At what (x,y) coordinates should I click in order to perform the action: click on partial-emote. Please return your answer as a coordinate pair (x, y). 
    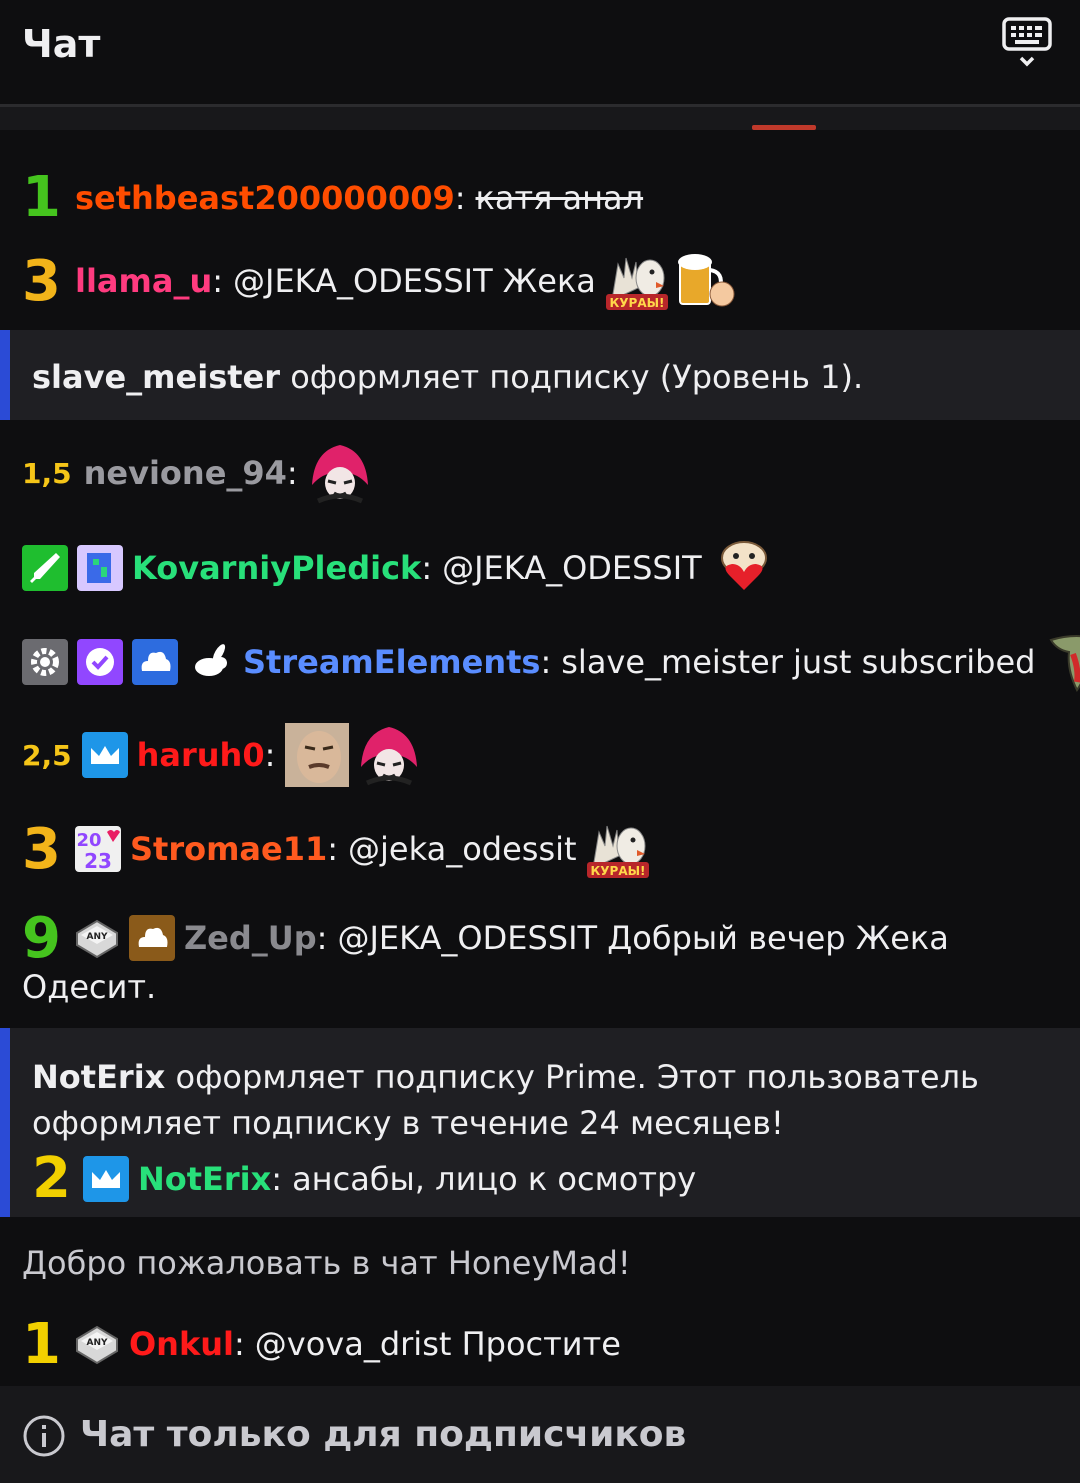
    Looking at the image, I should click on (784, 127).